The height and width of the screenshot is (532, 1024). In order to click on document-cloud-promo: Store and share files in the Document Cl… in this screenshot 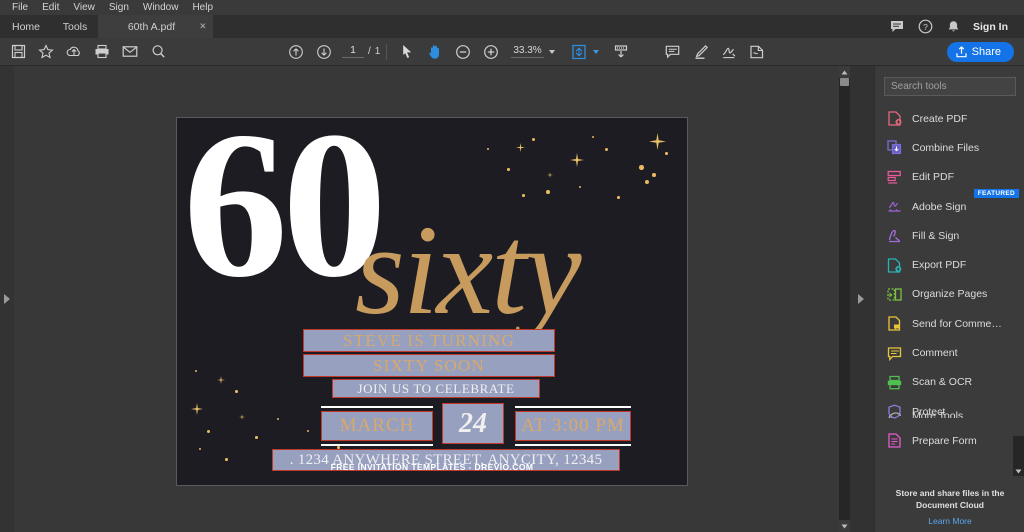, I will do `click(949, 506)`.